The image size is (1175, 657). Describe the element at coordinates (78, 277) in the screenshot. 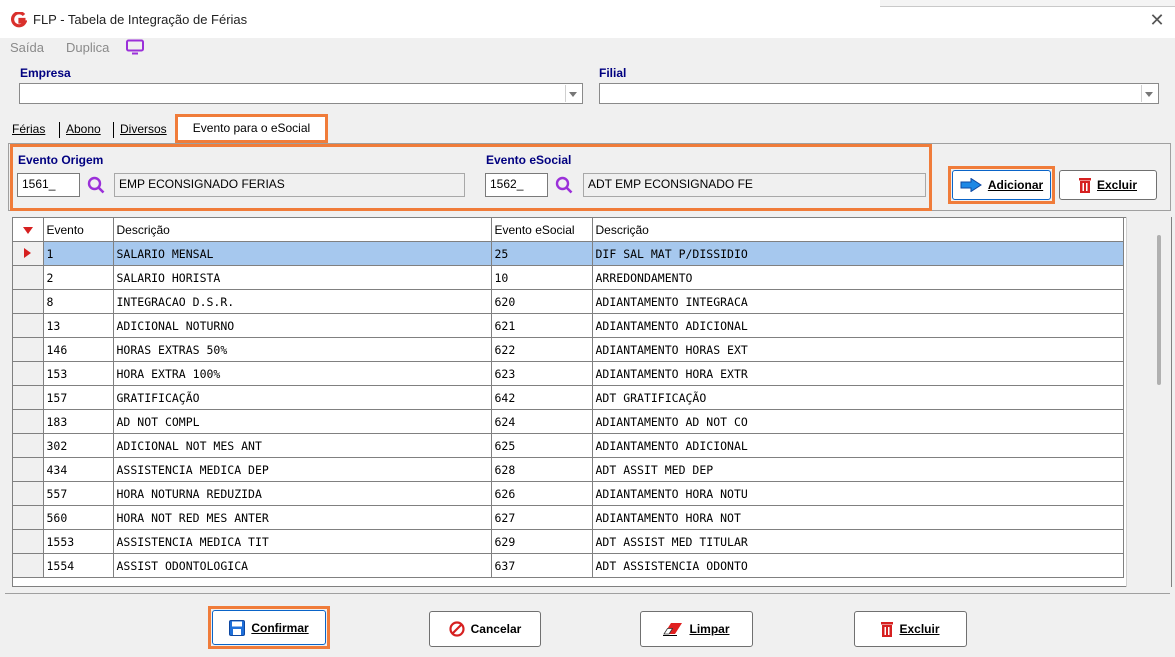

I see `cell-evento: 2` at that location.